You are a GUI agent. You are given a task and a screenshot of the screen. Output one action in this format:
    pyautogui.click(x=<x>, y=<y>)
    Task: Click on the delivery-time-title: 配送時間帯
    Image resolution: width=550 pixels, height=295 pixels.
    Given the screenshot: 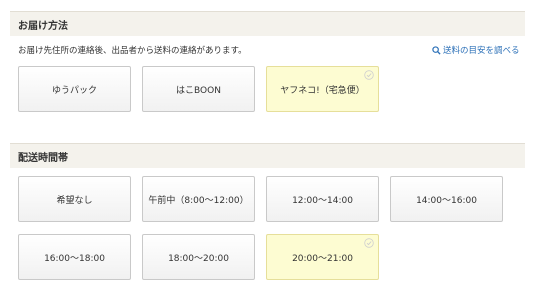 What is the action you would take?
    pyautogui.click(x=43, y=158)
    